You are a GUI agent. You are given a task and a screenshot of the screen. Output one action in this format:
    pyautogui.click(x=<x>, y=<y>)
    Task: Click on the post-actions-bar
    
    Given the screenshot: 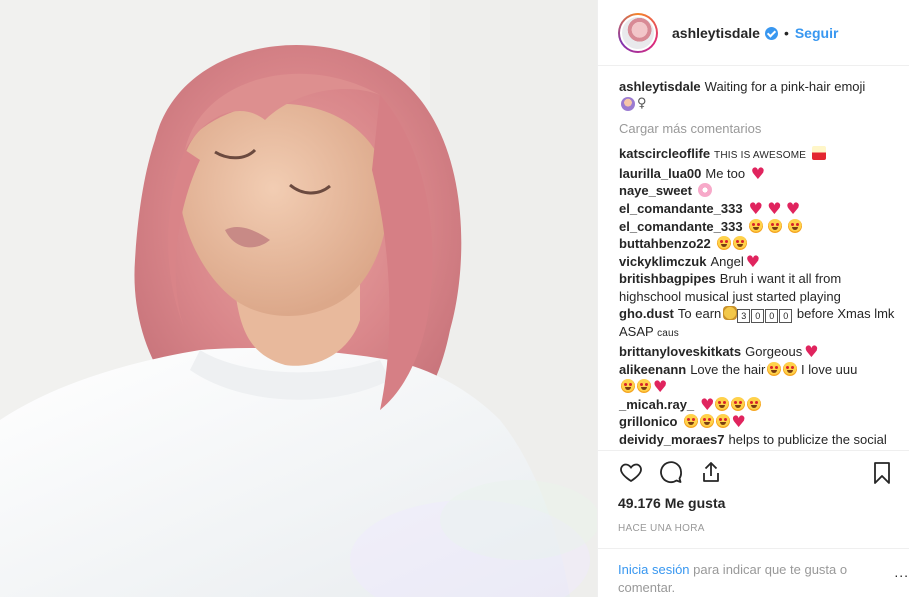 What is the action you would take?
    pyautogui.click(x=753, y=472)
    